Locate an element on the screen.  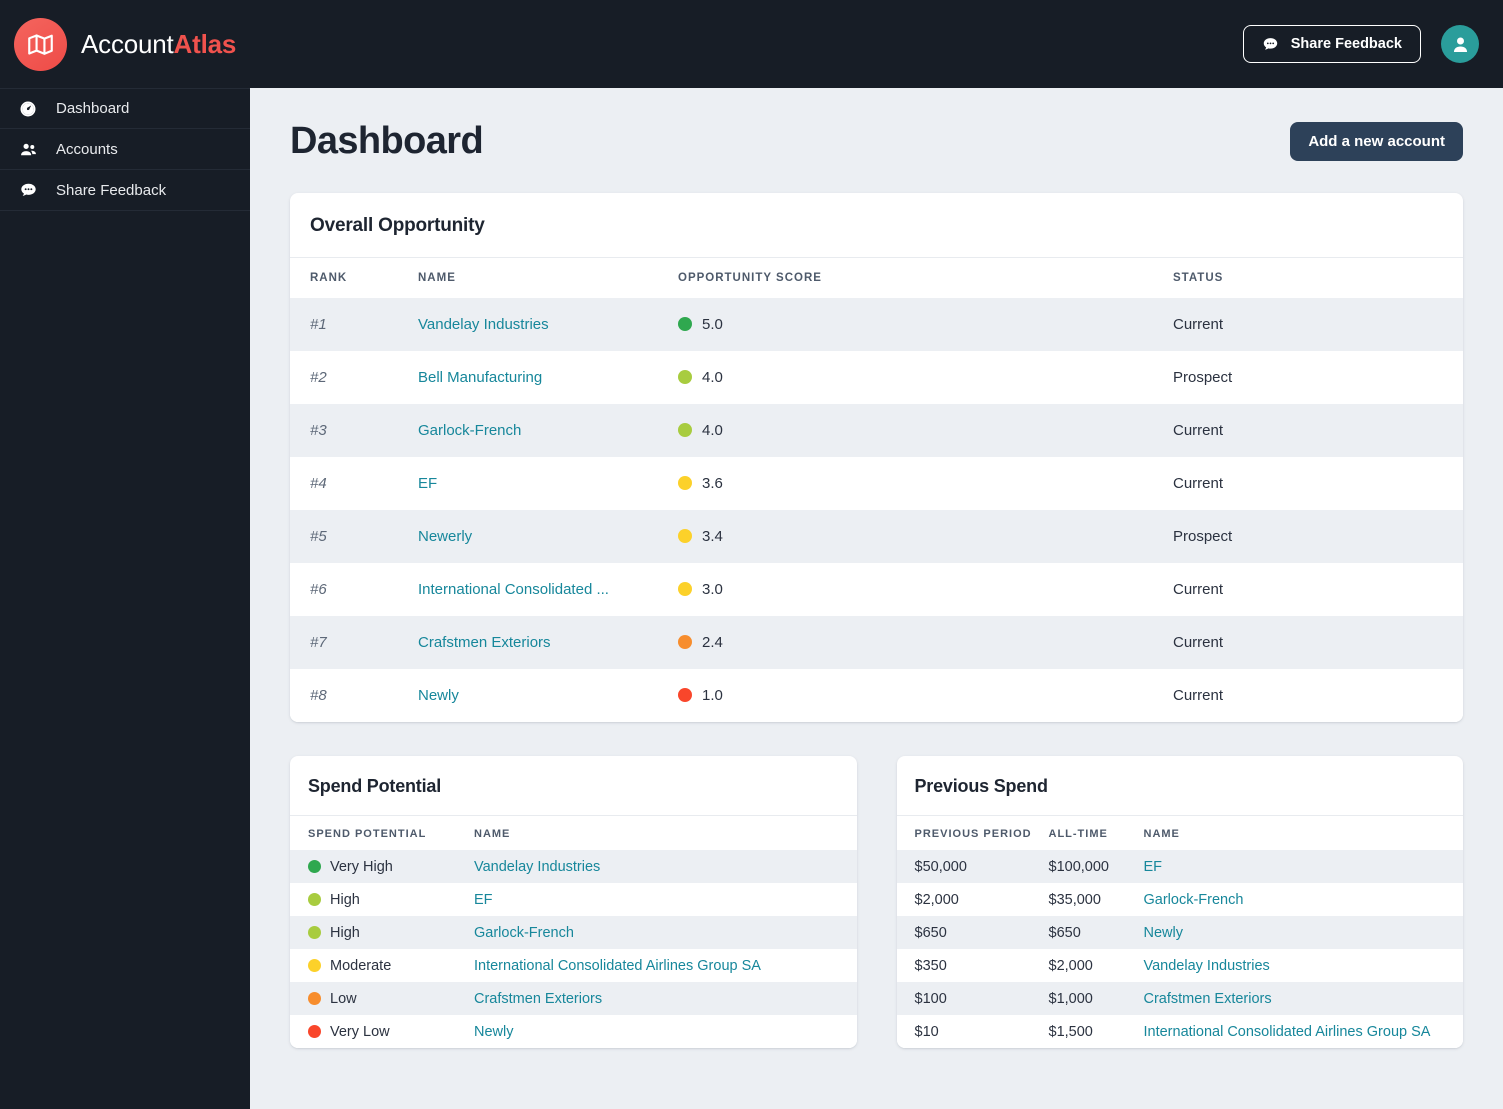
card-title: Overall Opportunity is located at coordinates (876, 225).